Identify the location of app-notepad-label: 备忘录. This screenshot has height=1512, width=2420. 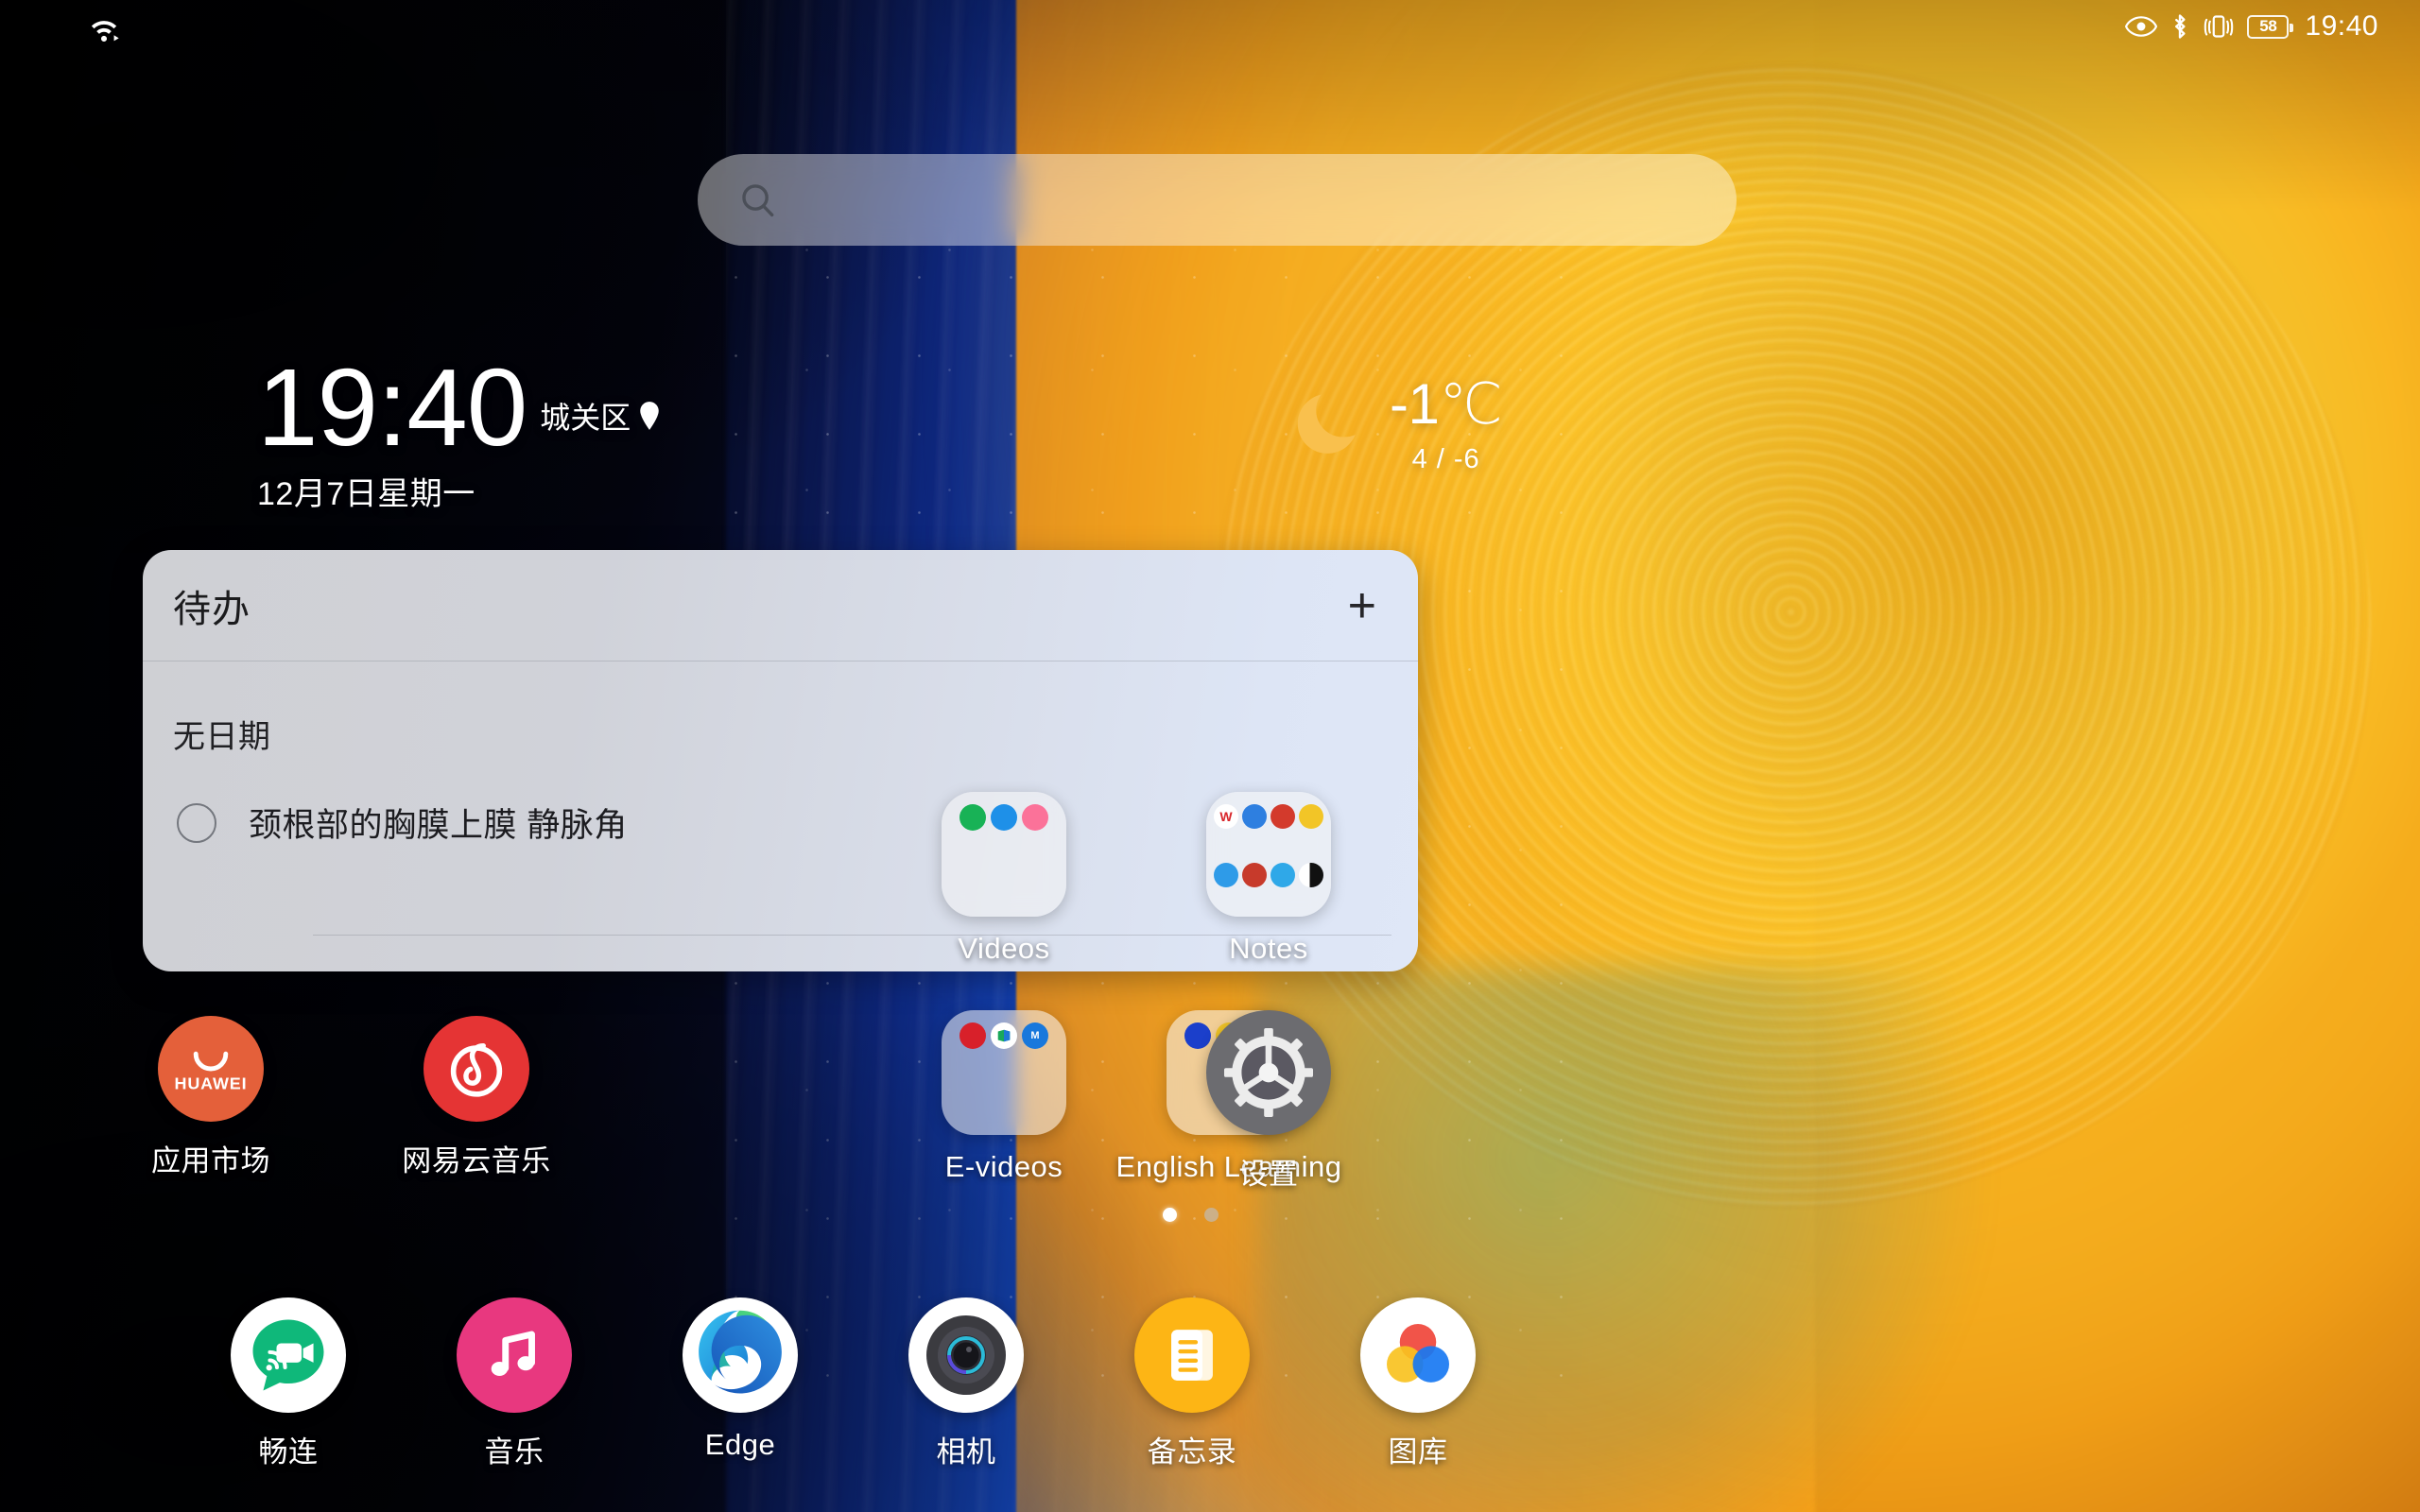
(1192, 1452).